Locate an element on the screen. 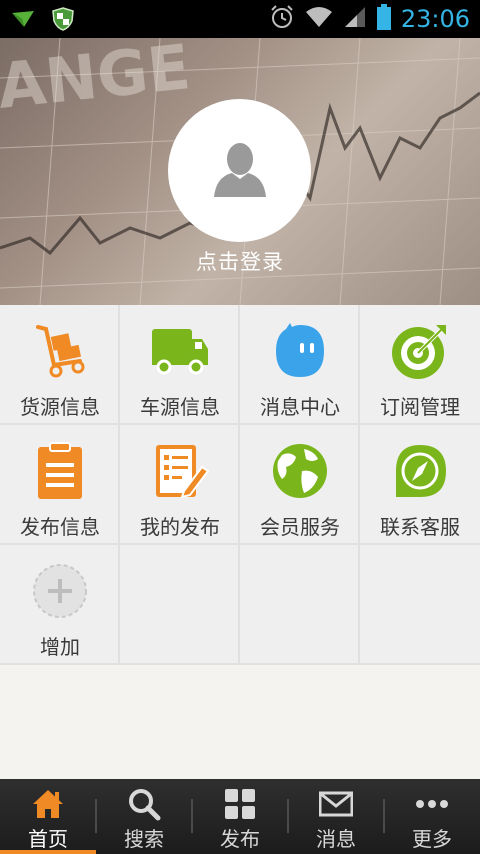  grid-item-cargo-info: 货源信息 is located at coordinates (60, 365).